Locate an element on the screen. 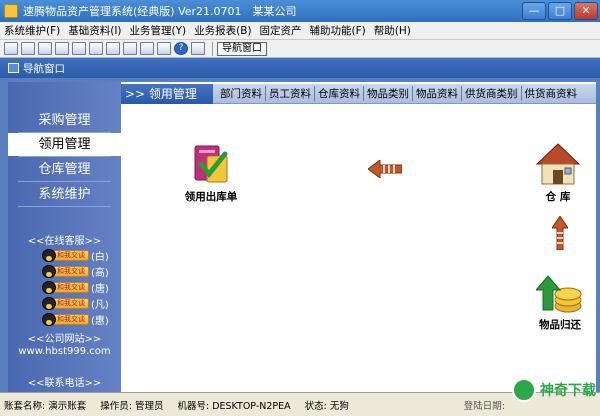 The height and width of the screenshot is (416, 600). nav-panel-title: 导航窗口 is located at coordinates (300, 68).